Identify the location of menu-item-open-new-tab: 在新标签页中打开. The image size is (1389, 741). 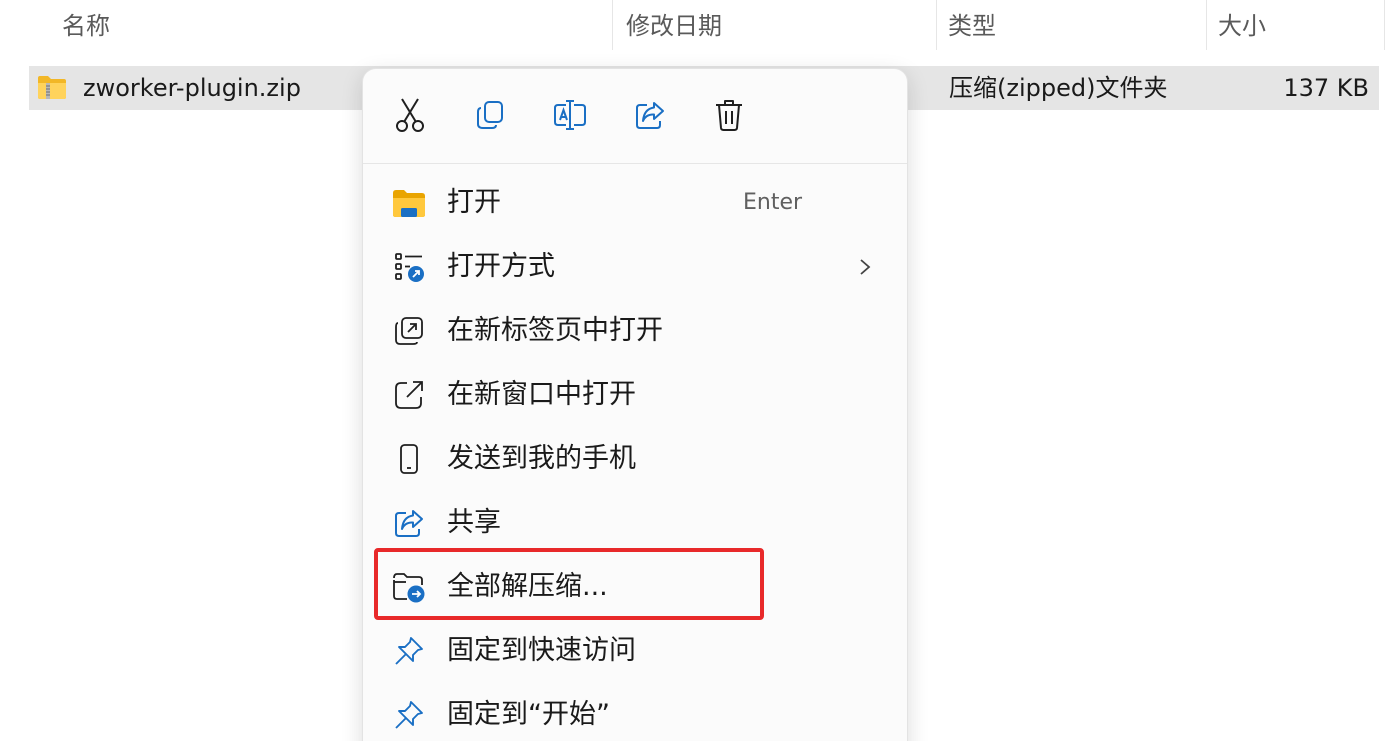
(635, 331).